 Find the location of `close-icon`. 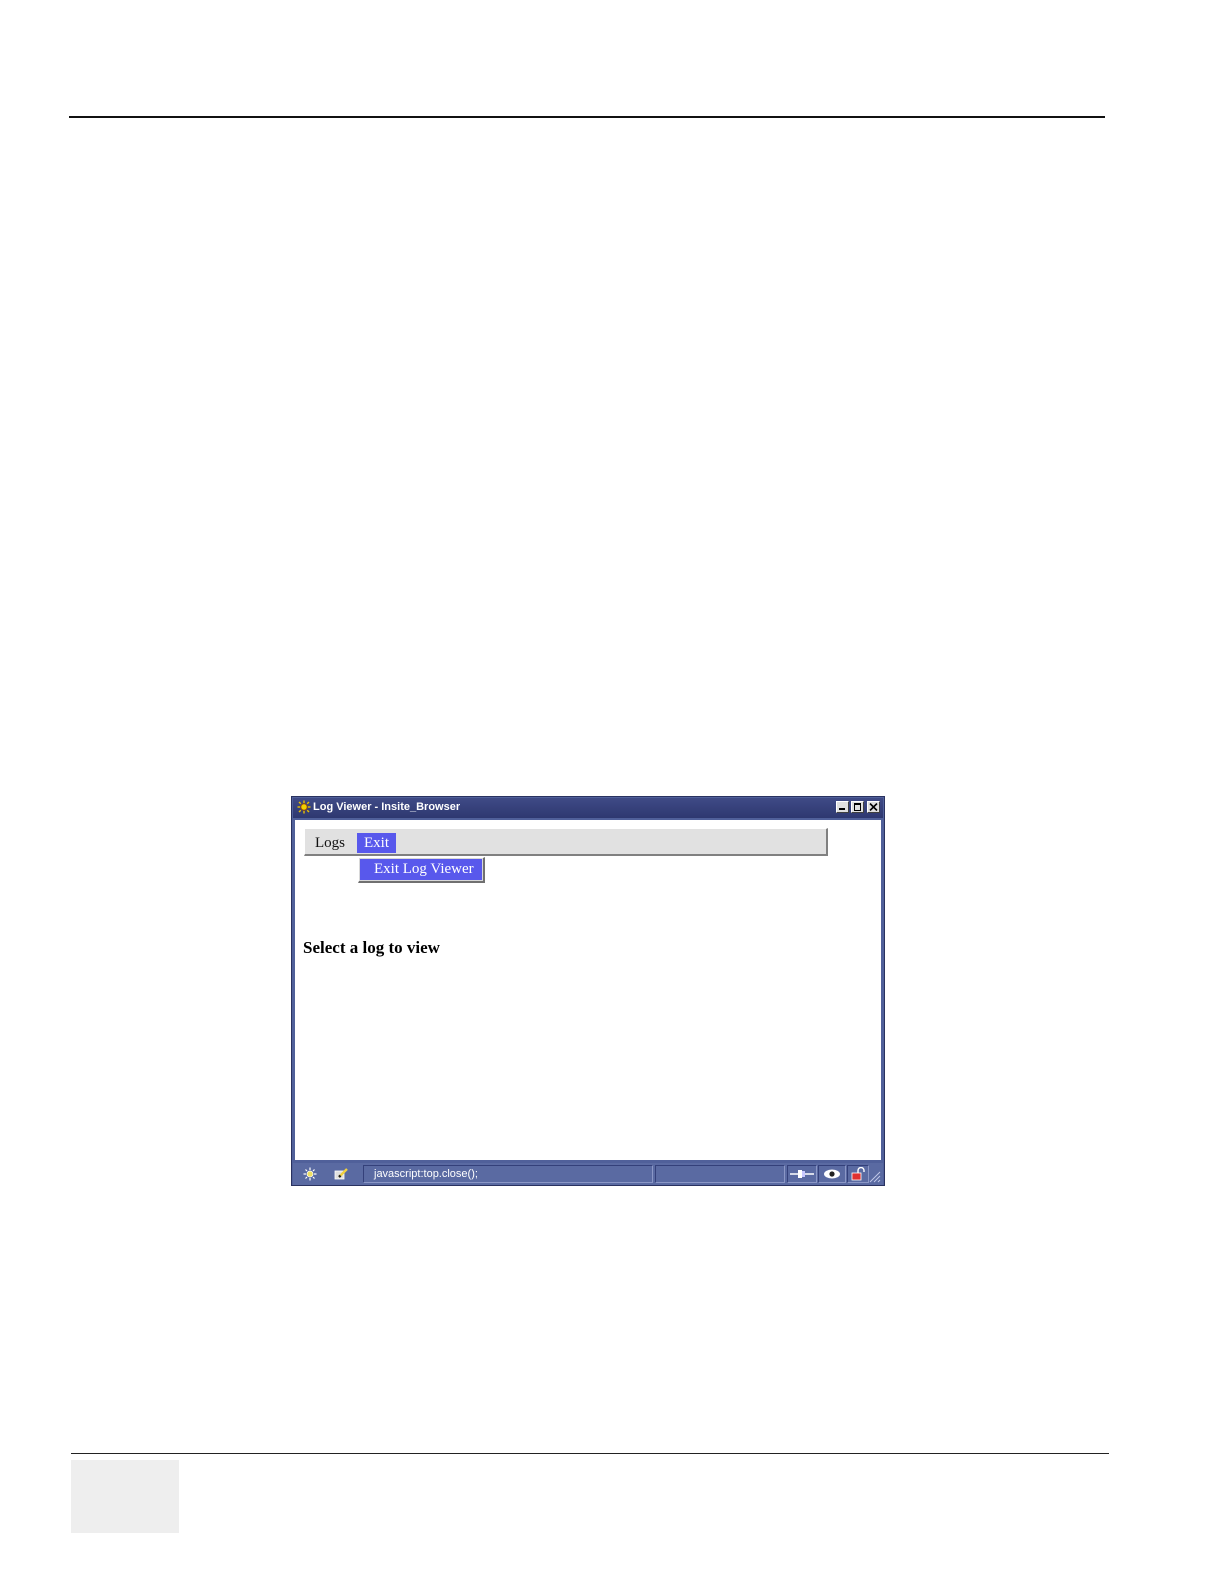

close-icon is located at coordinates (873, 807).